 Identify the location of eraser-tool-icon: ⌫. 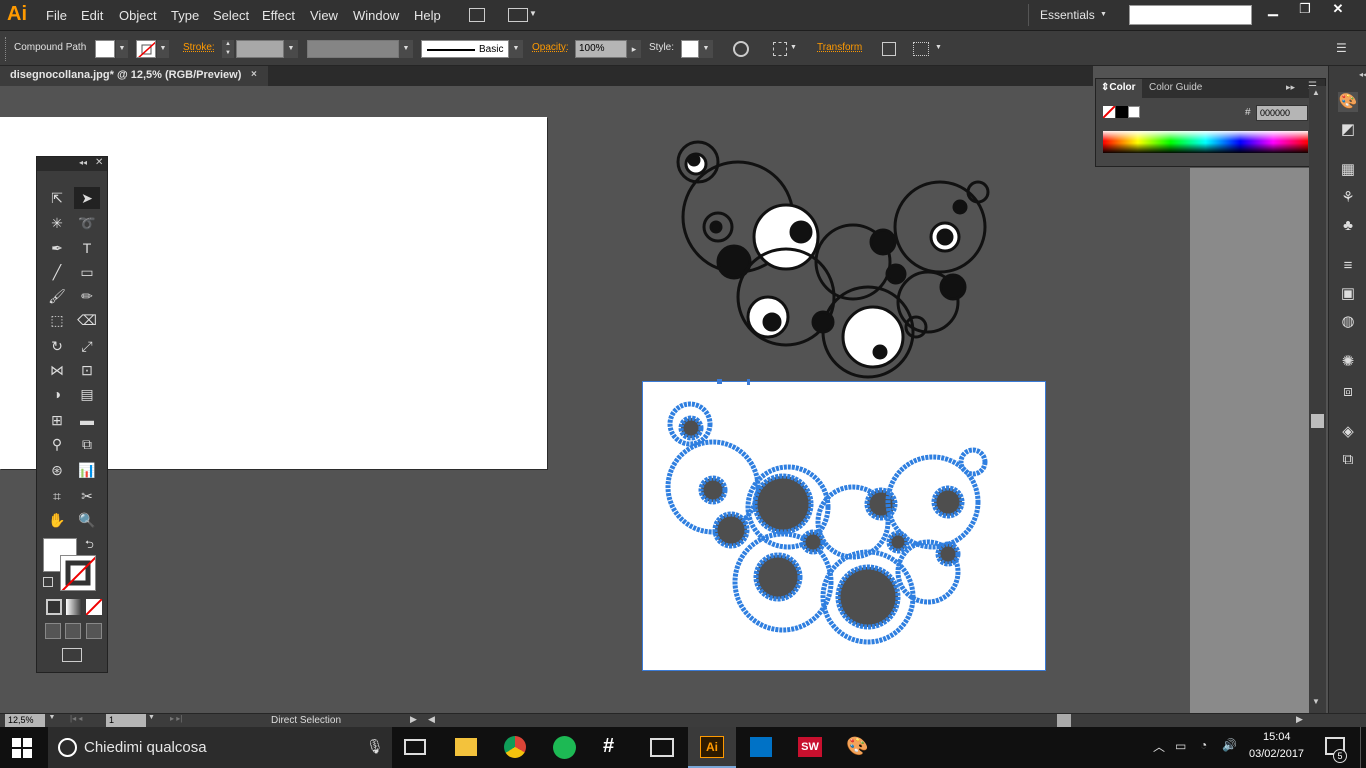
(87, 320).